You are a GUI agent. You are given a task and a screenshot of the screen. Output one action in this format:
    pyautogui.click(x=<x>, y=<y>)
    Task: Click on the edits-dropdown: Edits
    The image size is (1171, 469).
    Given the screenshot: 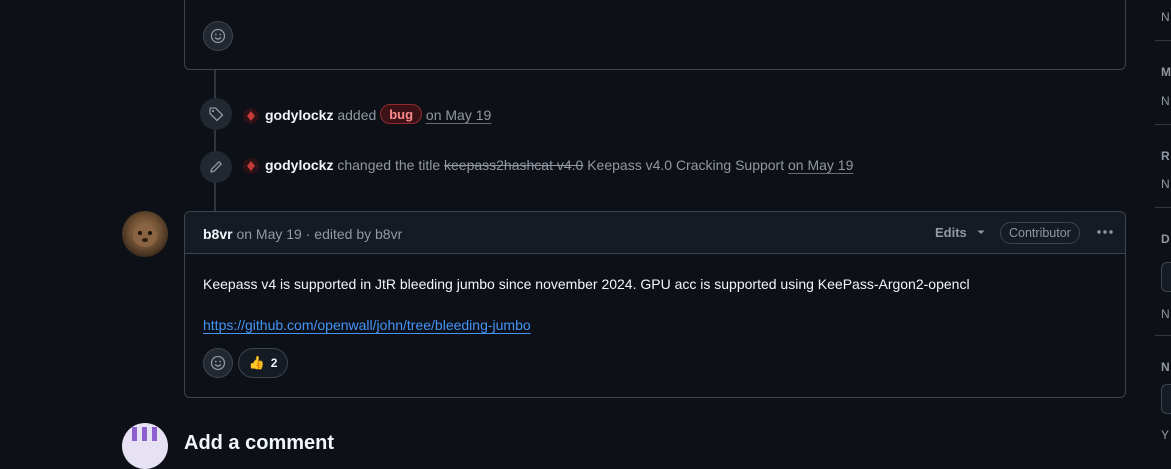 What is the action you would take?
    pyautogui.click(x=960, y=232)
    